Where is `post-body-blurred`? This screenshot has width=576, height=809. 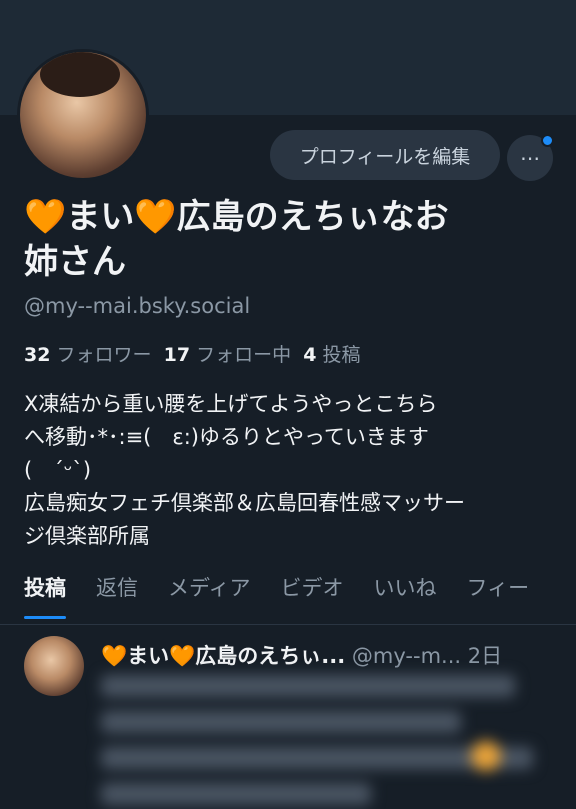
post-body-blurred is located at coordinates (326, 742).